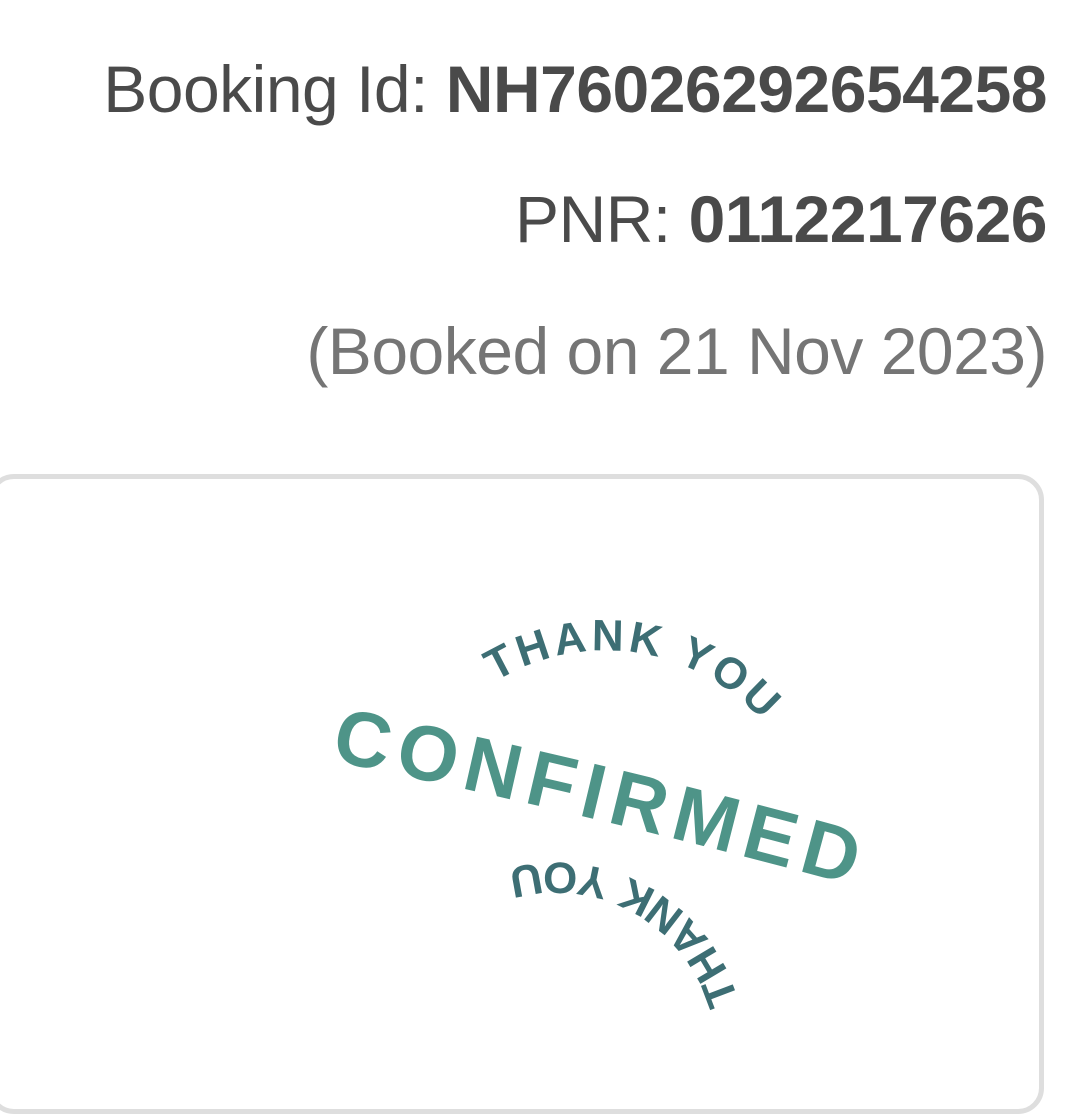 The height and width of the screenshot is (1114, 1080). What do you see at coordinates (746, 89) in the screenshot?
I see `booking-id-value: NH76026292654258` at bounding box center [746, 89].